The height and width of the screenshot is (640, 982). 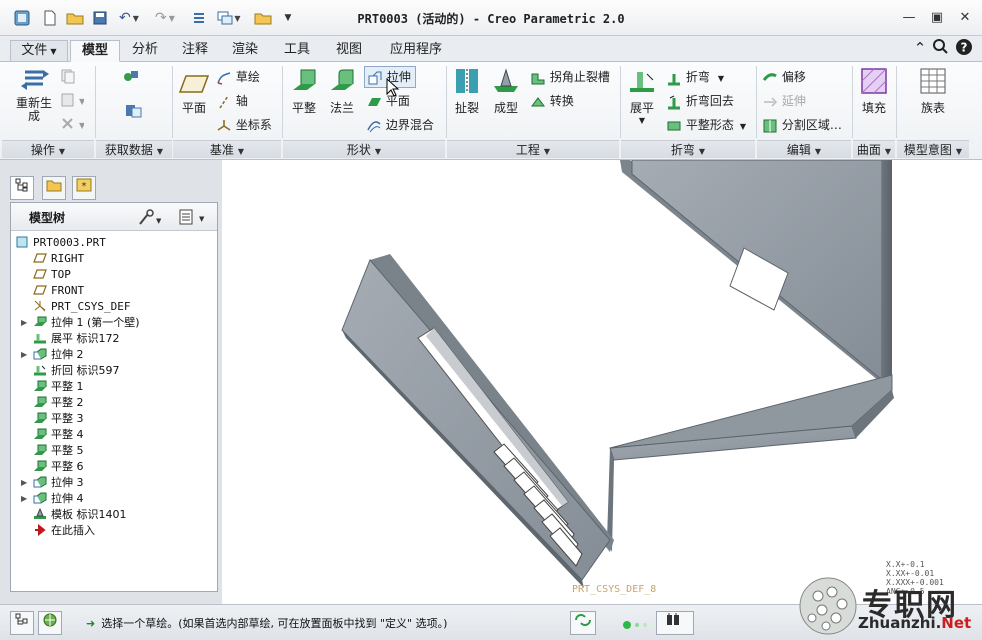 I want to click on delete-icon: ▼, so click(x=73, y=125).